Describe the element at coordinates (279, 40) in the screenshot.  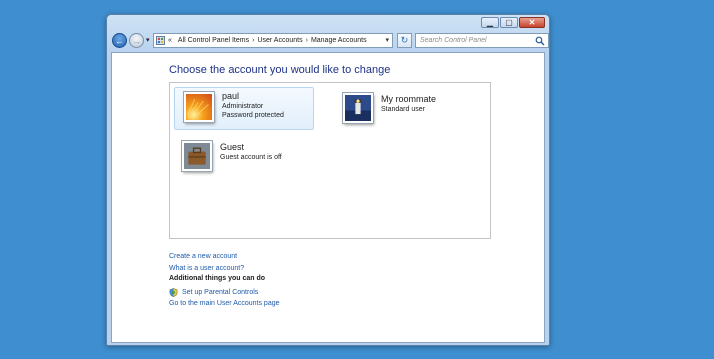
I see `breadcrumb-user-accounts: User Accounts` at that location.